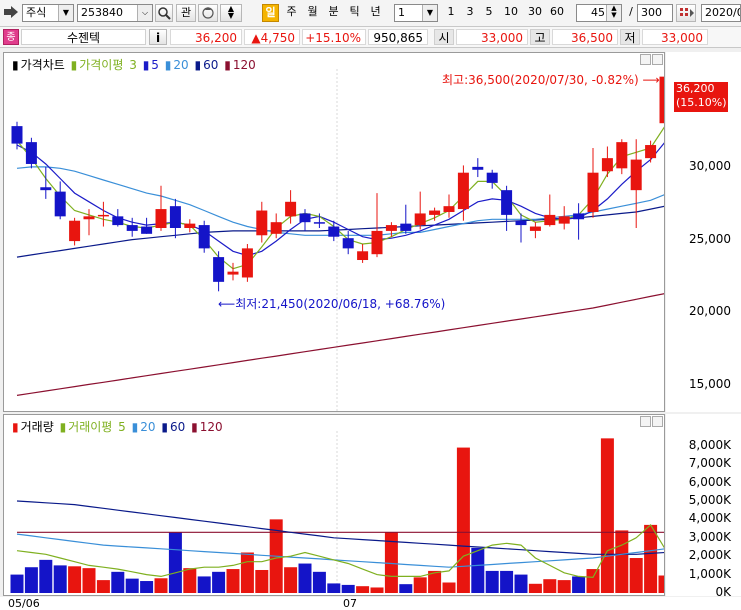 This screenshot has height=610, width=741. Describe the element at coordinates (686, 13) in the screenshot. I see `grid-settings-icon` at that location.